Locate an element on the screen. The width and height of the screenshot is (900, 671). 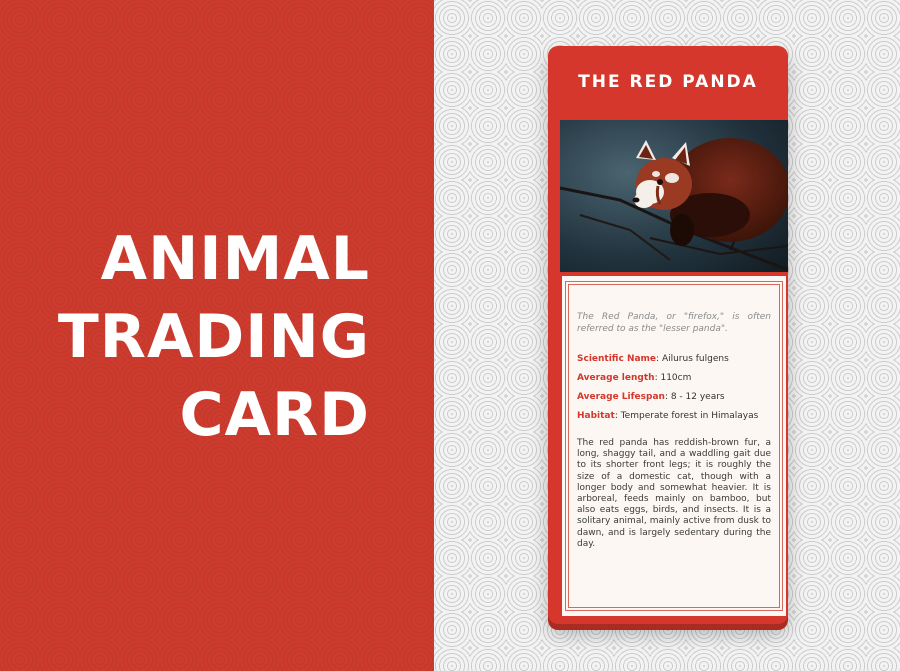
fact-label: Habitat is located at coordinates (596, 416).